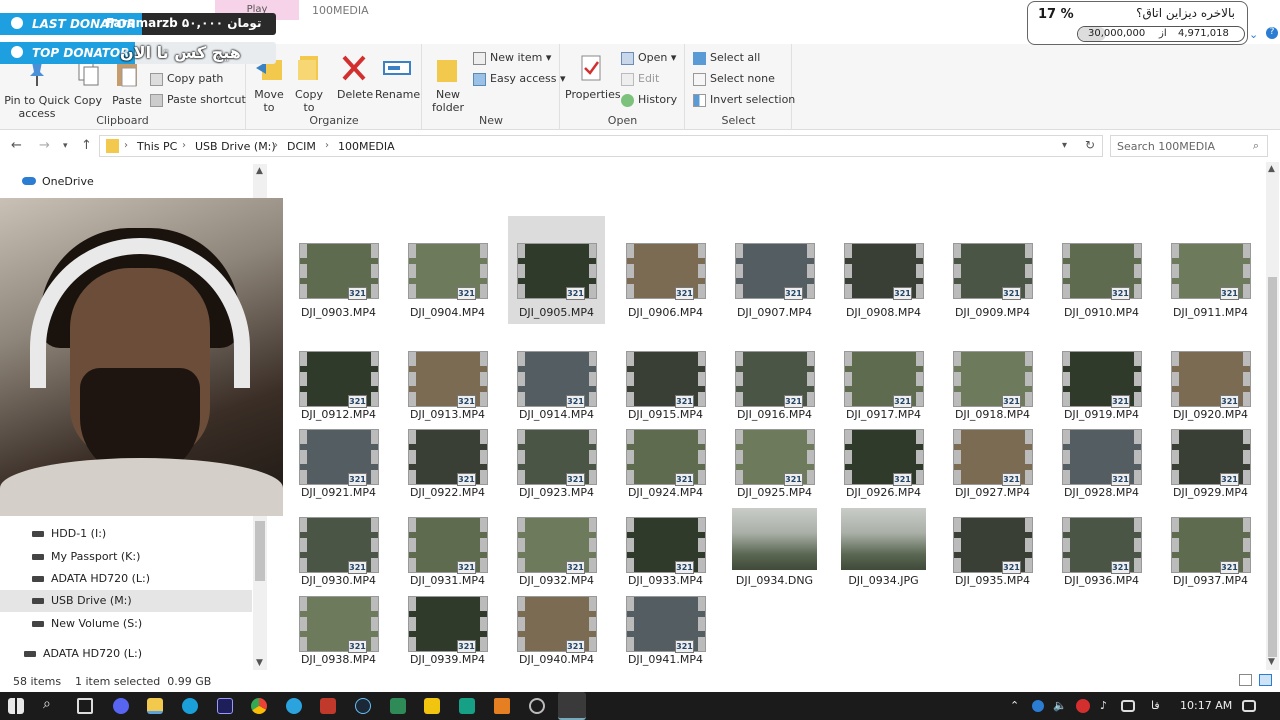 This screenshot has width=1280, height=720. What do you see at coordinates (640, 79) in the screenshot?
I see `edit-button: Edit` at bounding box center [640, 79].